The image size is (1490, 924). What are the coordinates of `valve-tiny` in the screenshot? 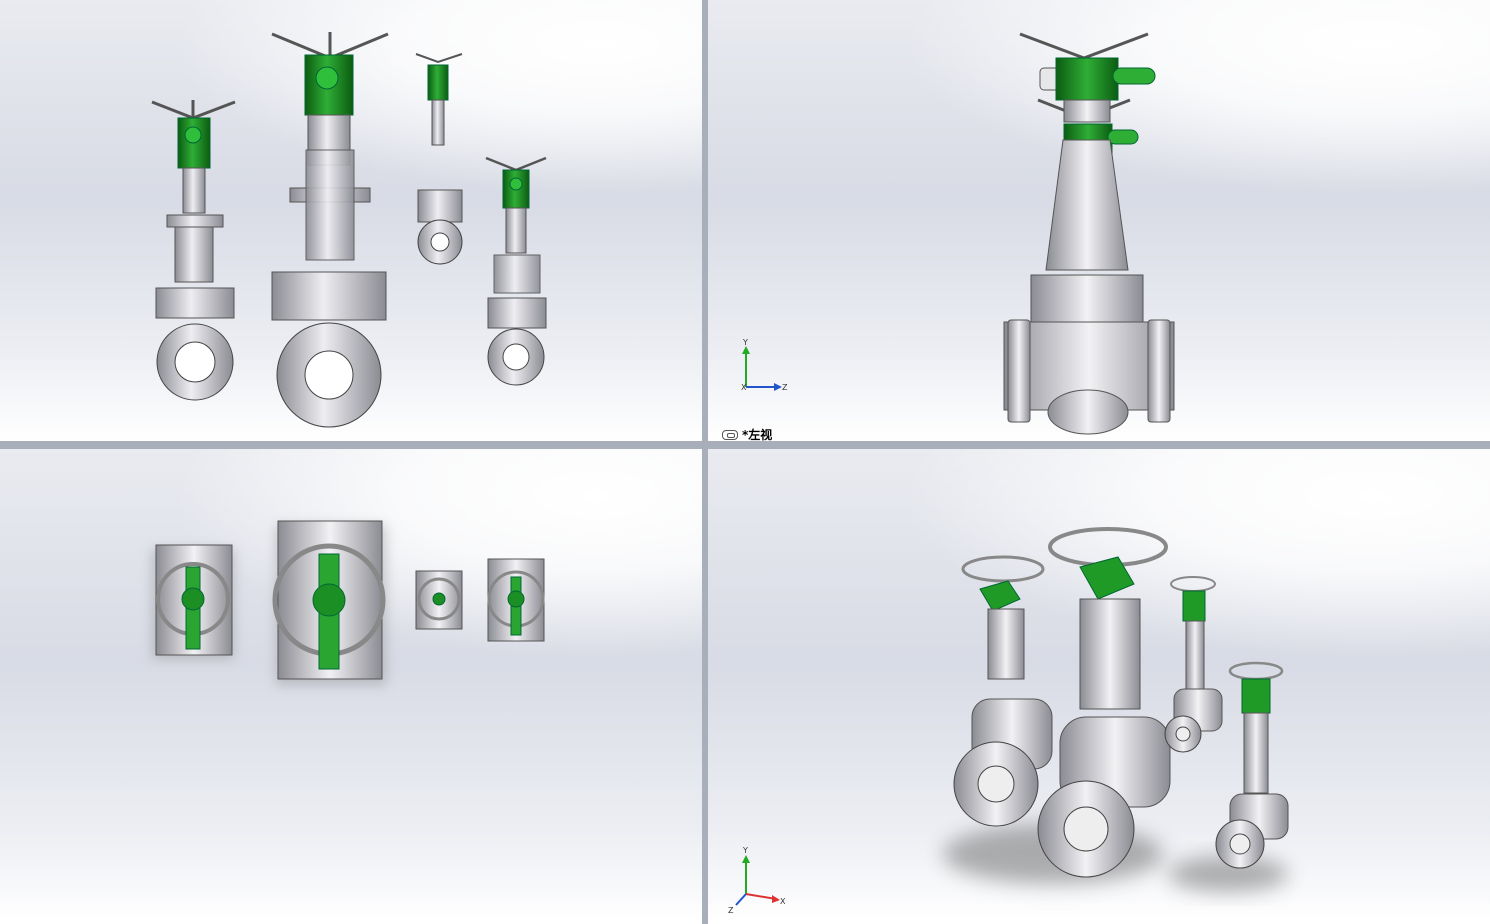 It's located at (439, 159).